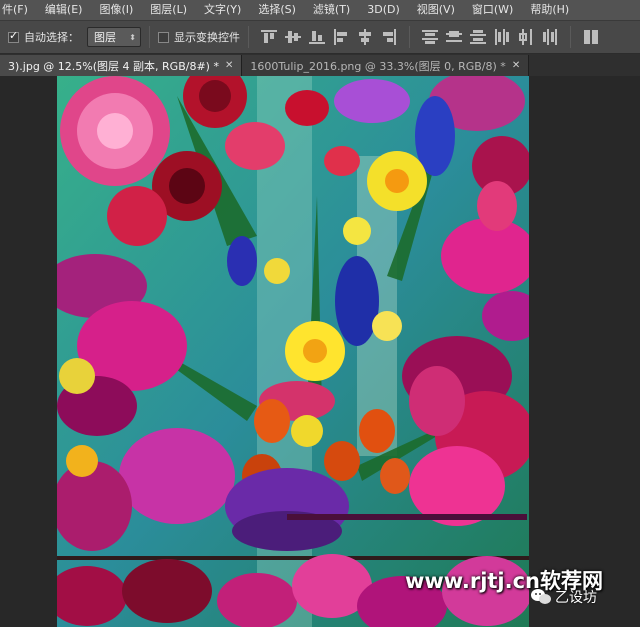 This screenshot has width=640, height=627. I want to click on menu-edit: 编辑(E), so click(64, 10).